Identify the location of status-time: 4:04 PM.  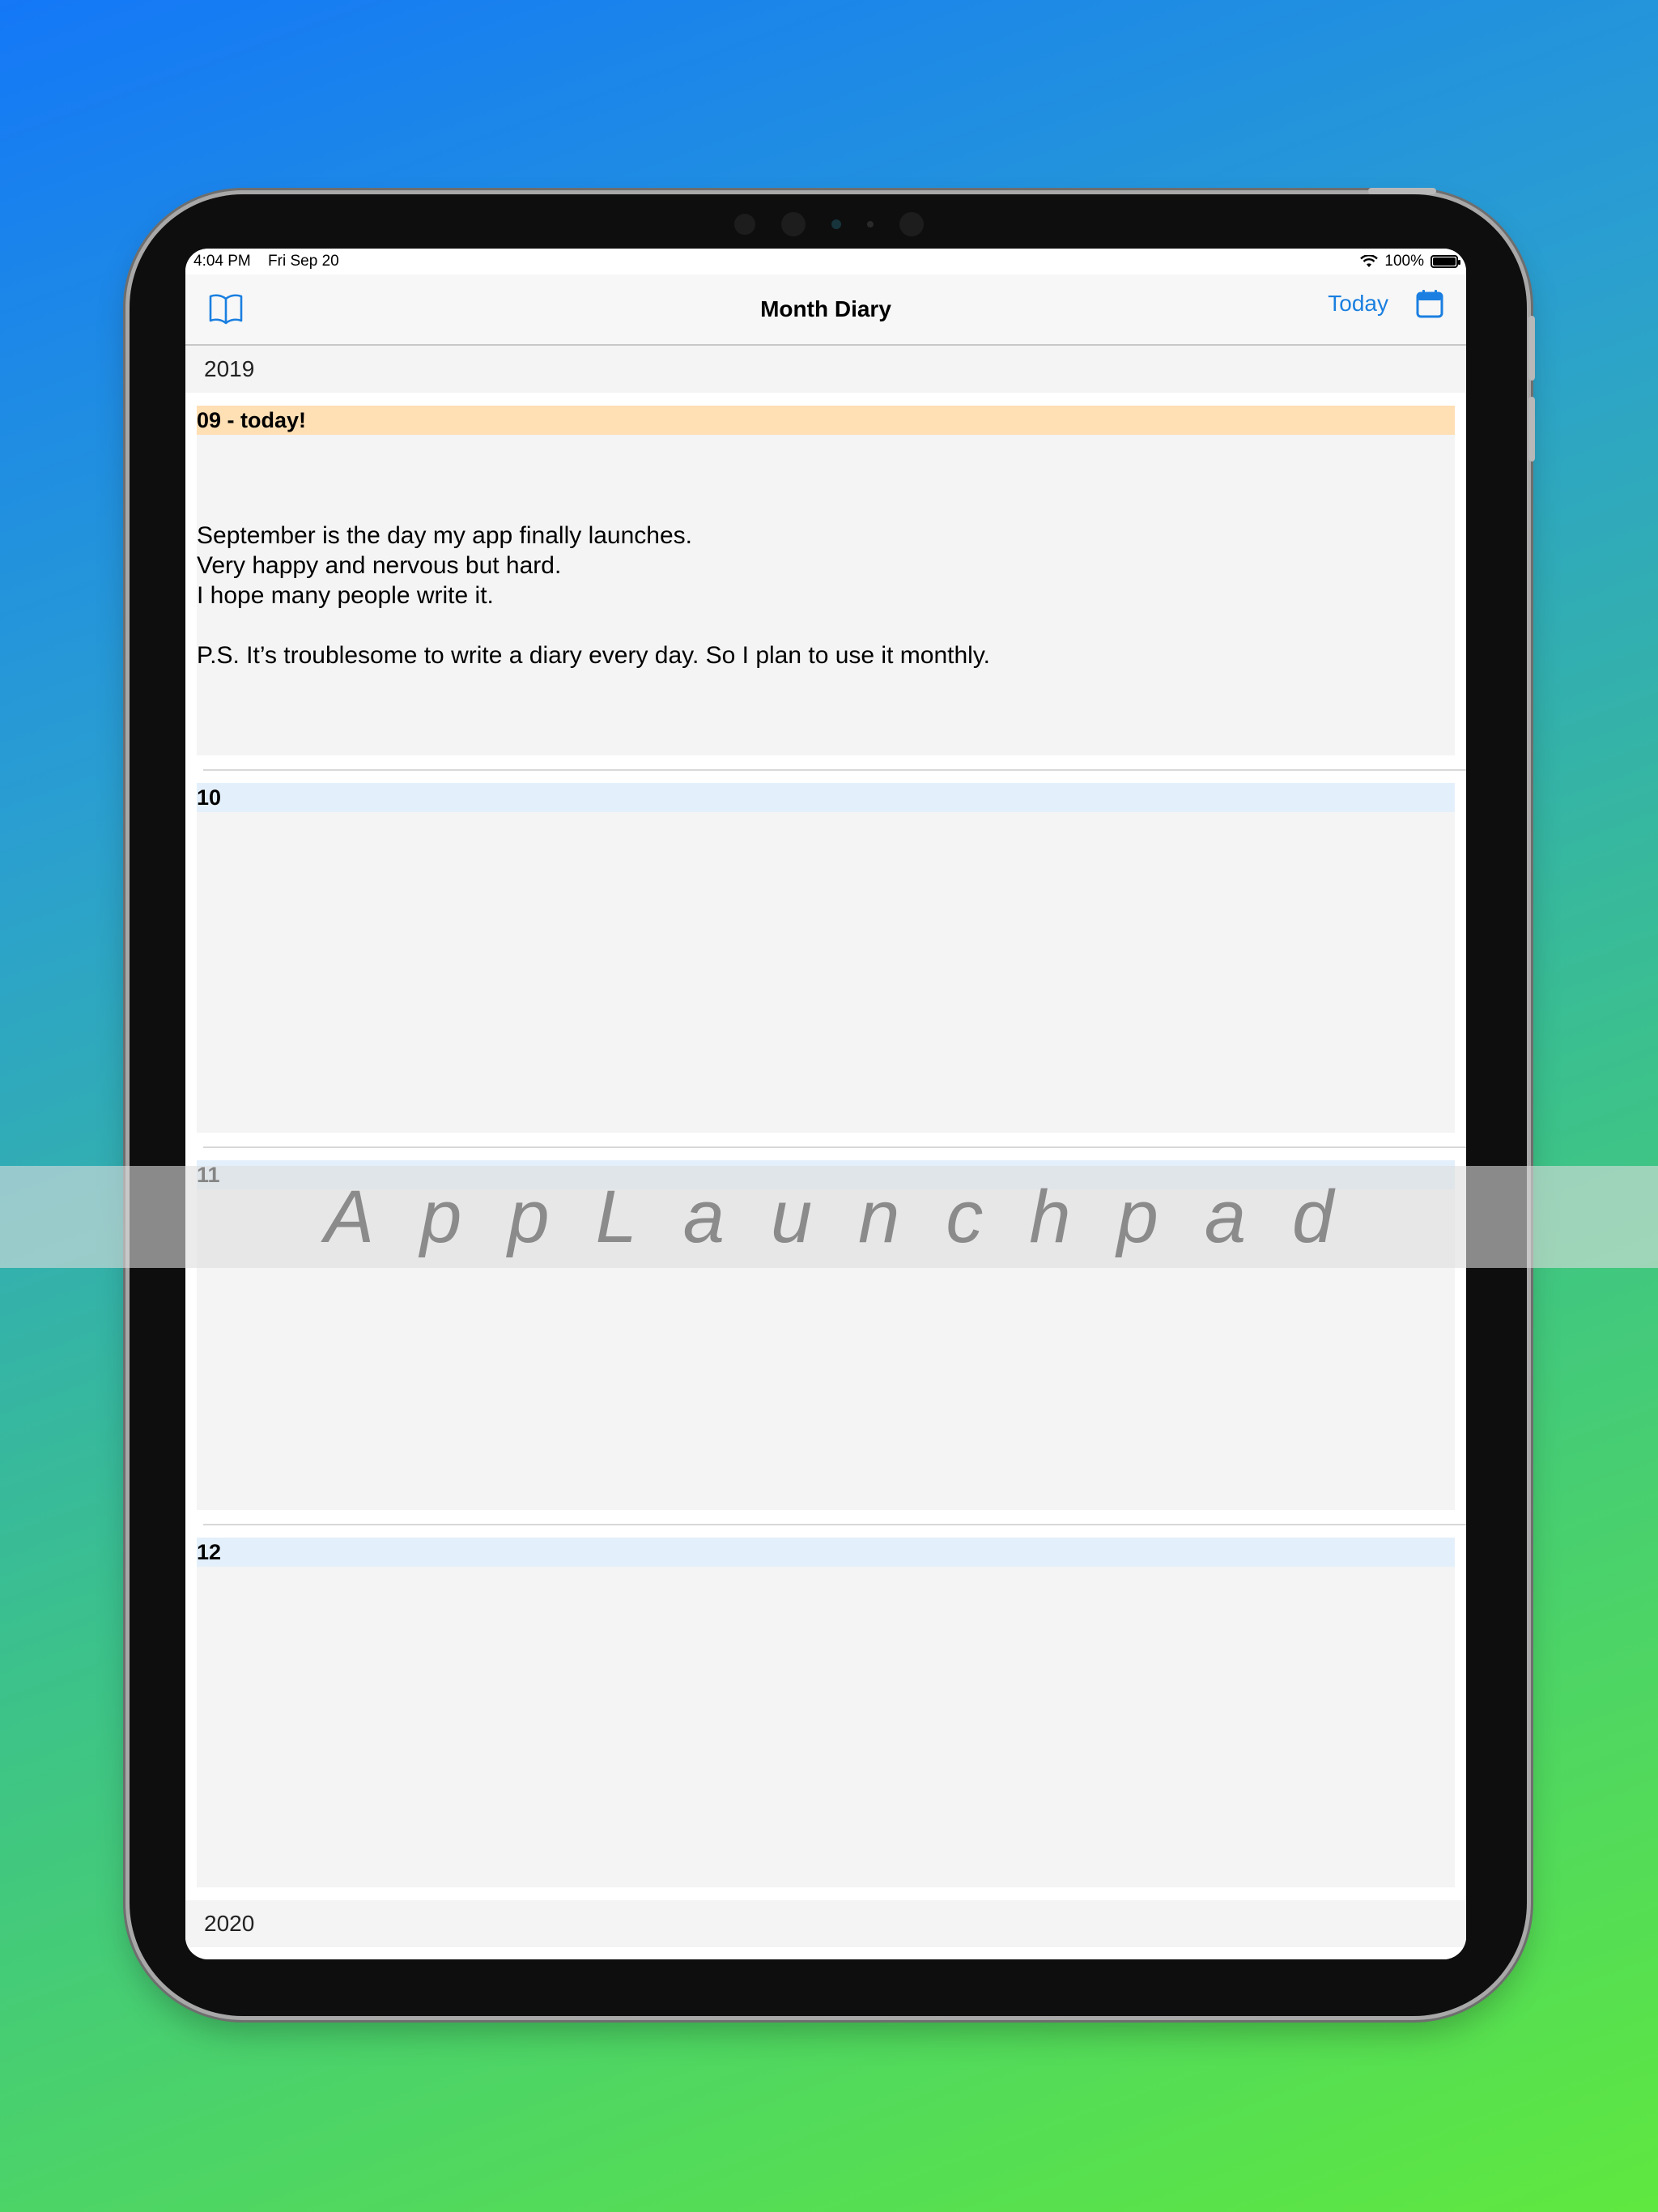
(222, 261).